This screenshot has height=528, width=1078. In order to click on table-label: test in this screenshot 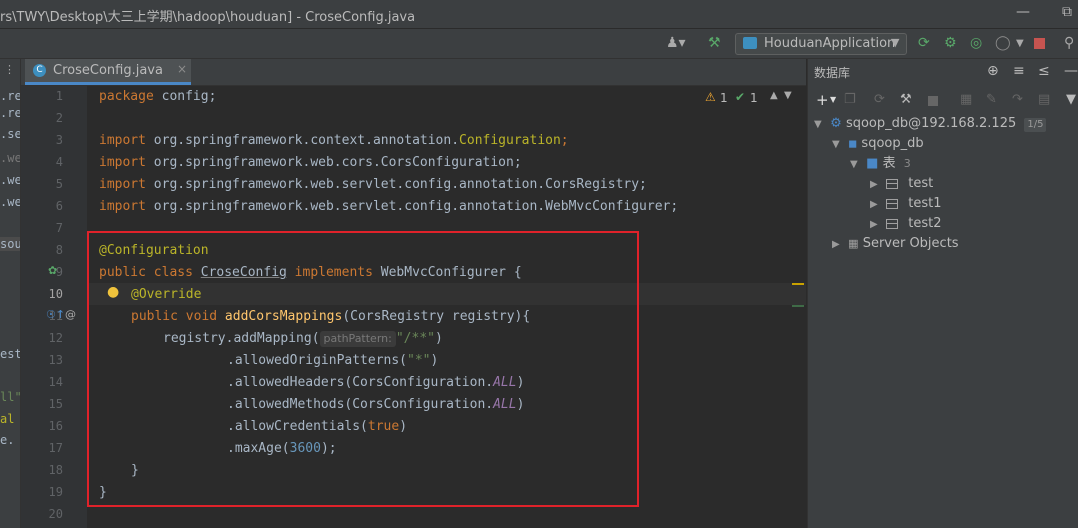, I will do `click(921, 183)`.